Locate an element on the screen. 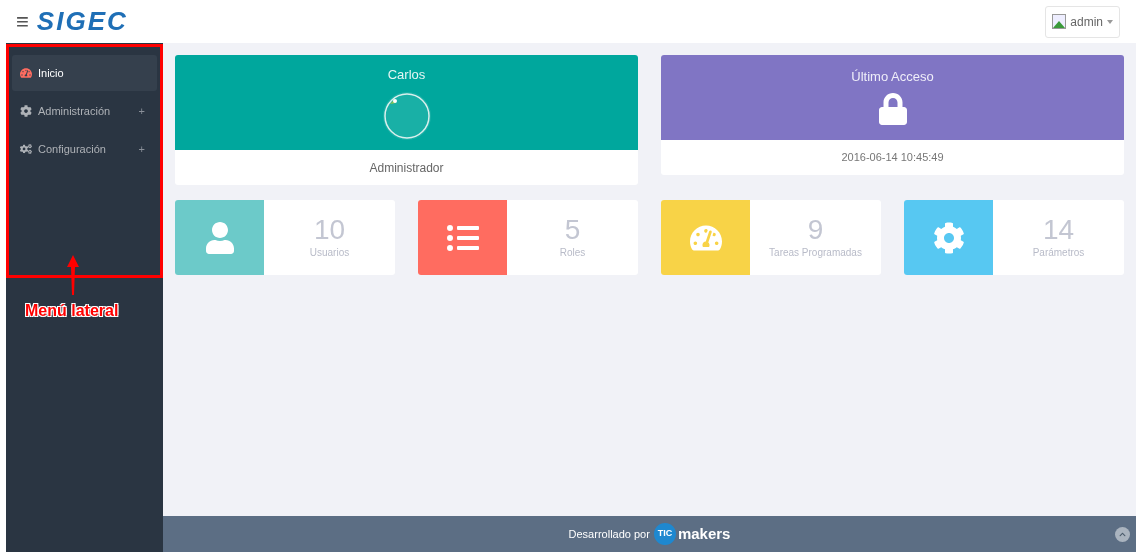 This screenshot has height=552, width=1136. stat-label: Usuarios is located at coordinates (329, 253).